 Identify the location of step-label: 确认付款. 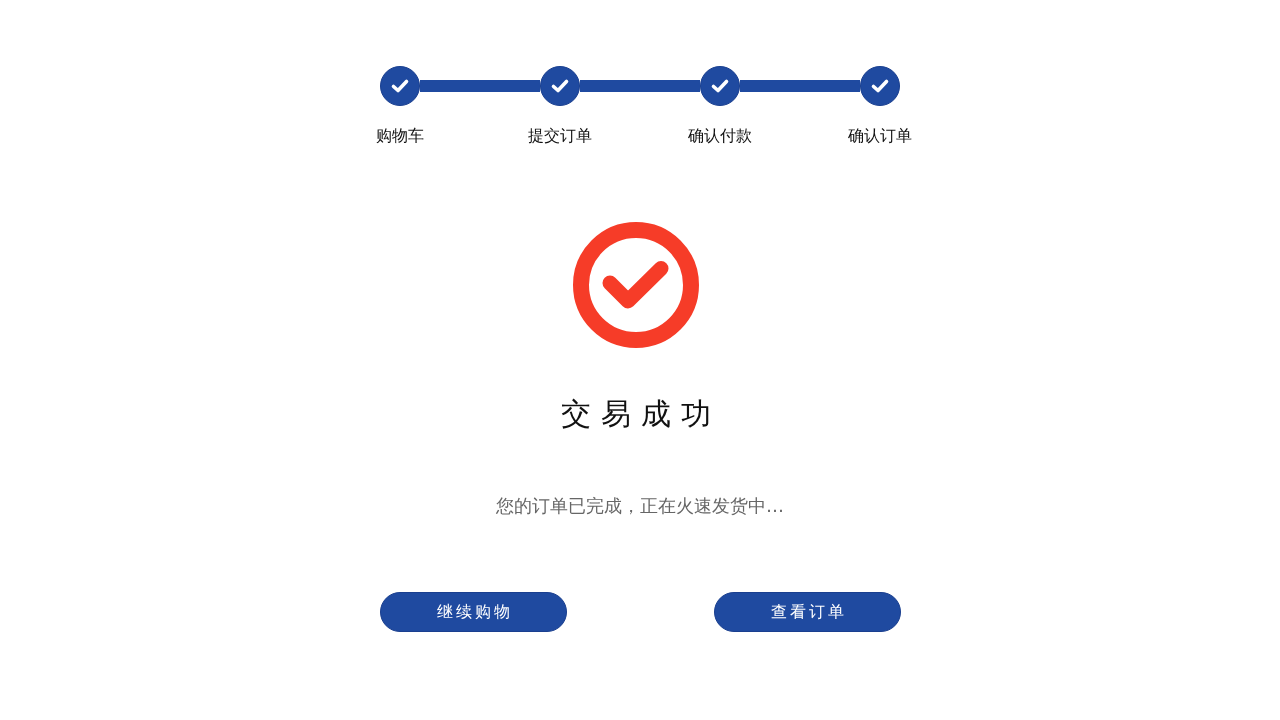
(720, 136).